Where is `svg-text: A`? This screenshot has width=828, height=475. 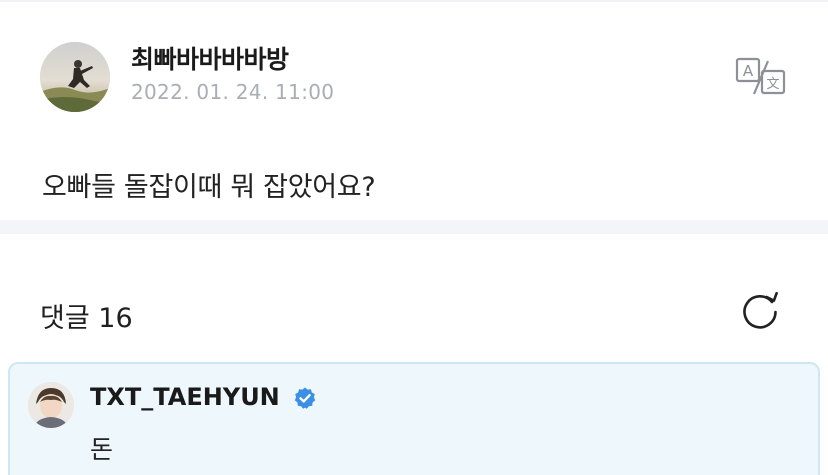 svg-text: A is located at coordinates (748, 71).